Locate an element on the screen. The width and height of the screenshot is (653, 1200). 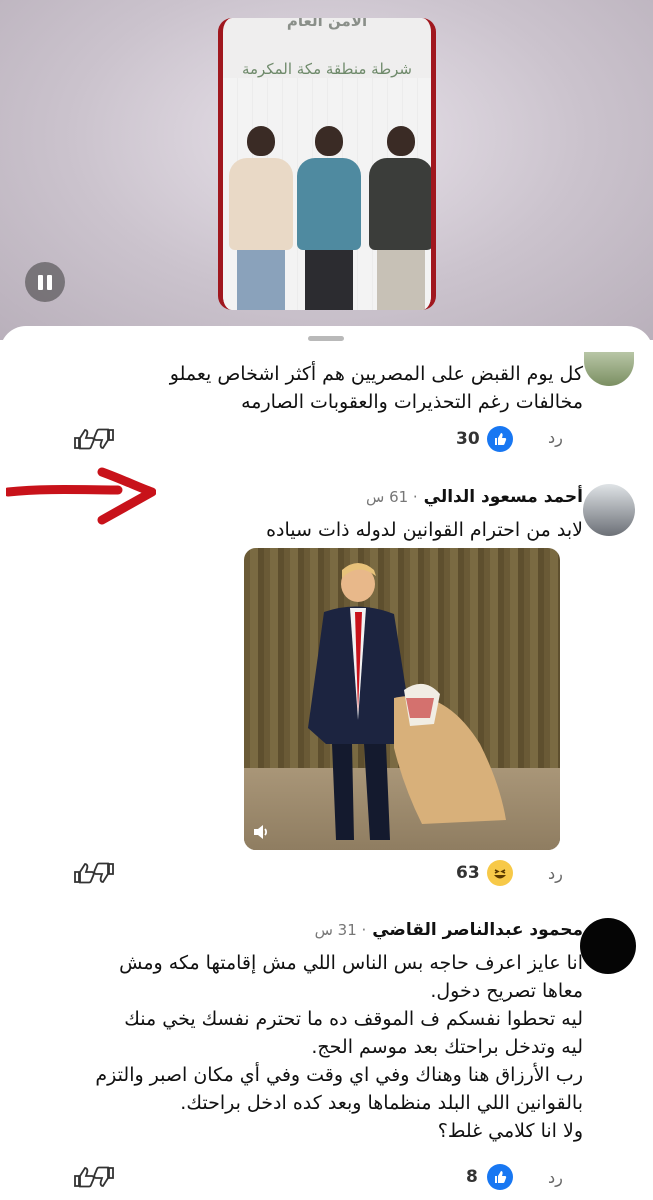
pause-button is located at coordinates (45, 282).